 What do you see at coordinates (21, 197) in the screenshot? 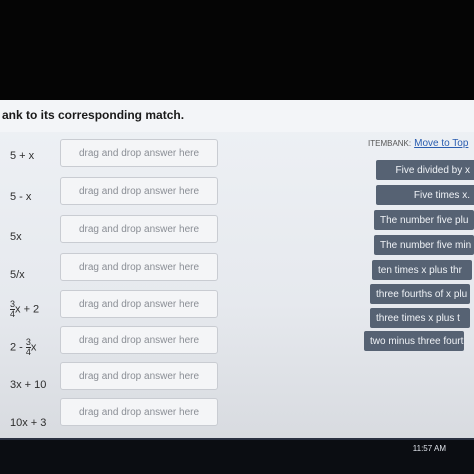
I see `prompt-2: 5 - x` at bounding box center [21, 197].